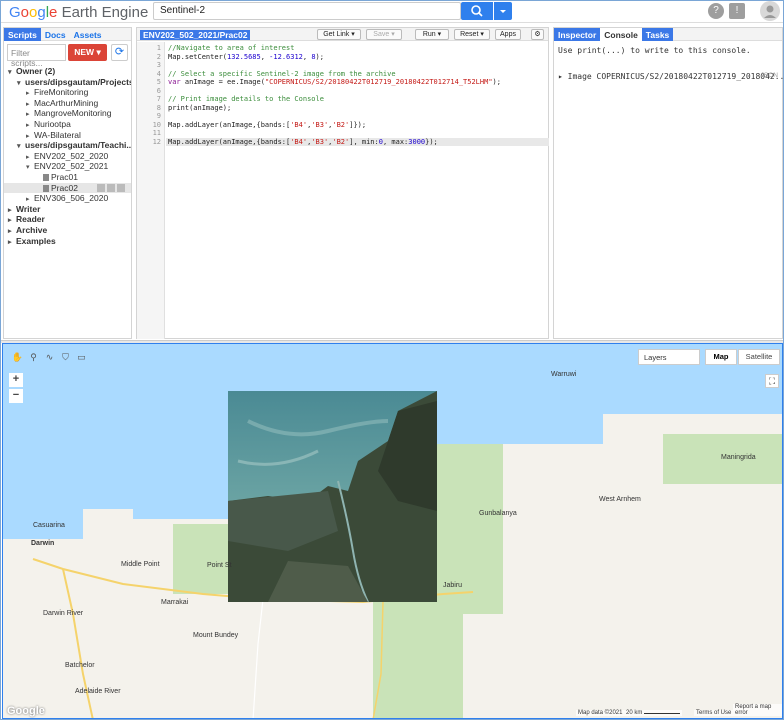  Describe the element at coordinates (265, 56) in the screenshot. I see `code-token: ,` at that location.